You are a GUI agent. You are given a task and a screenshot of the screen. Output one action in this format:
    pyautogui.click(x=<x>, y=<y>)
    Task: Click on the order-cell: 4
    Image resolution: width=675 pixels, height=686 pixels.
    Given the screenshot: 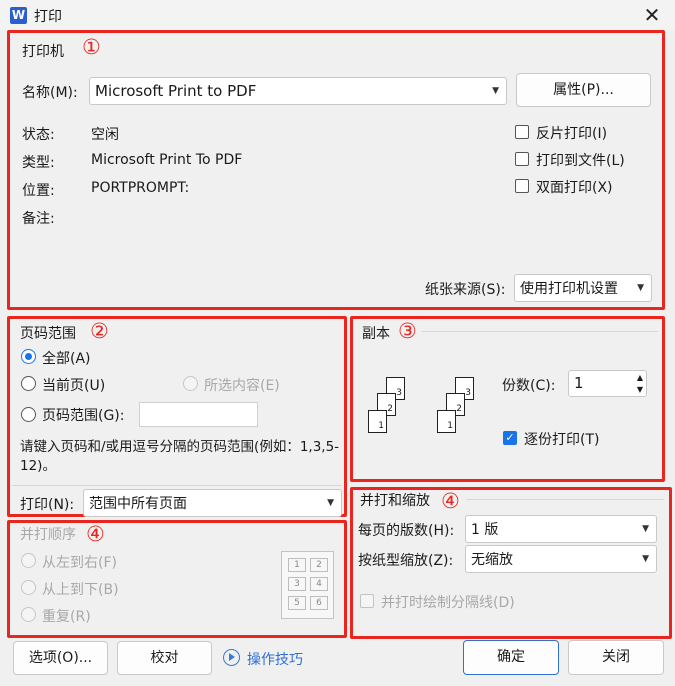 What is the action you would take?
    pyautogui.click(x=319, y=584)
    